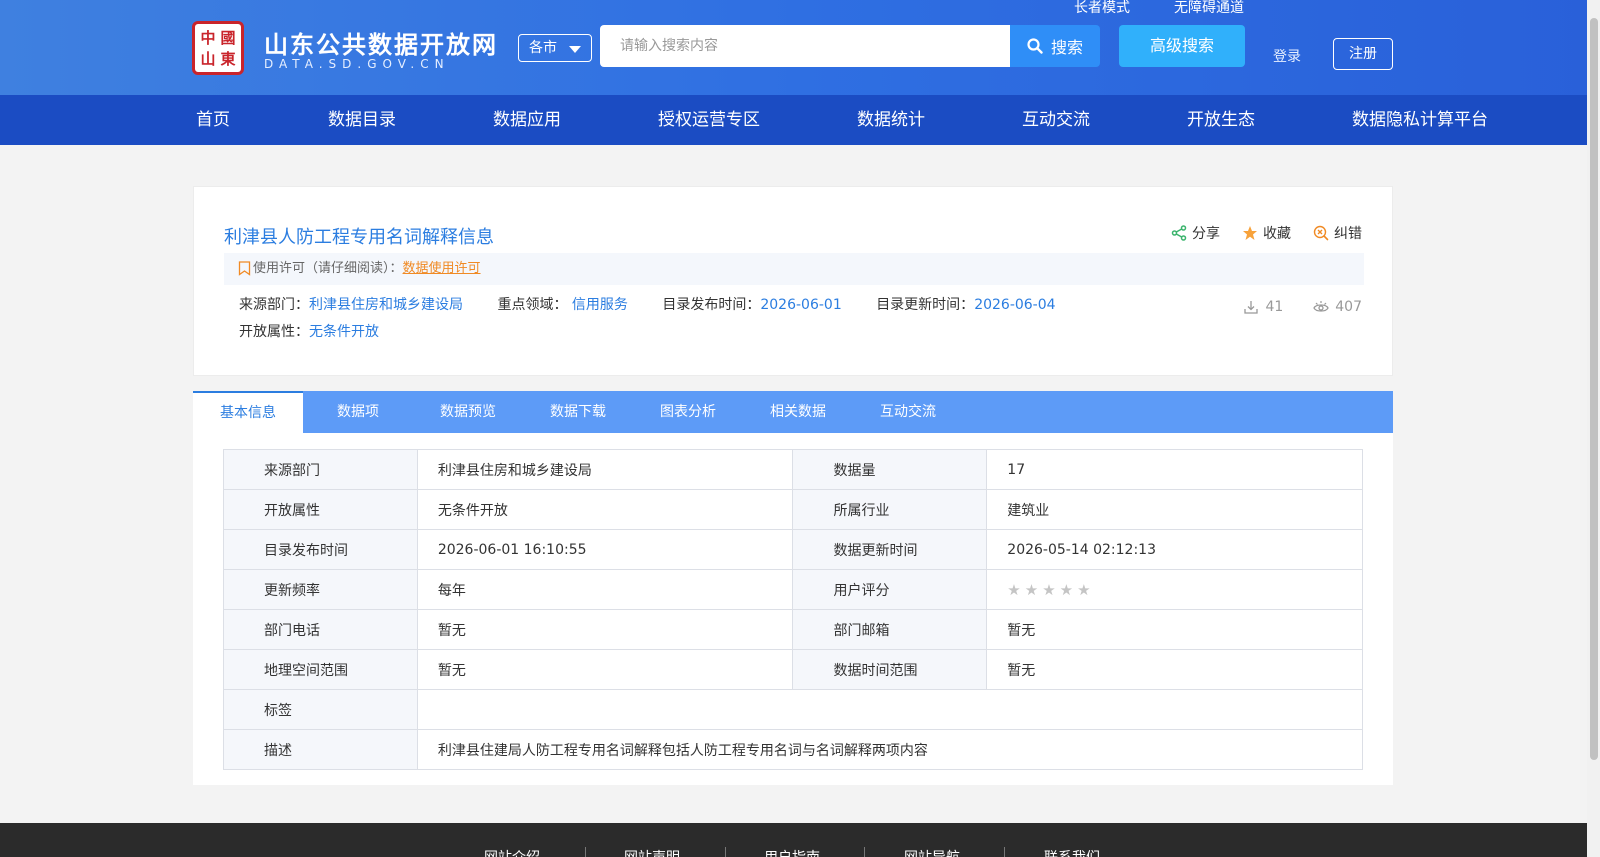  Describe the element at coordinates (248, 412) in the screenshot. I see `tab-basic-info: 基本信息` at that location.